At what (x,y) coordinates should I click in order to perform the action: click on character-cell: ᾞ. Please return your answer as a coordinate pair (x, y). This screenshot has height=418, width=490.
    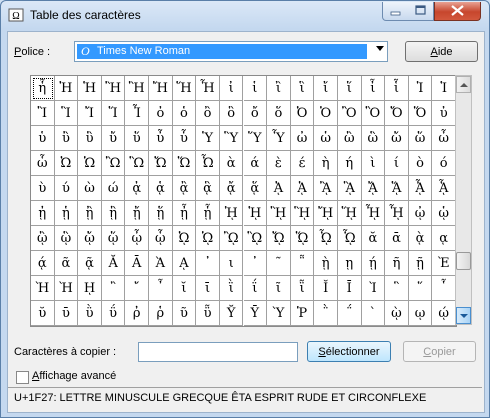
    Looking at the image, I should click on (373, 213).